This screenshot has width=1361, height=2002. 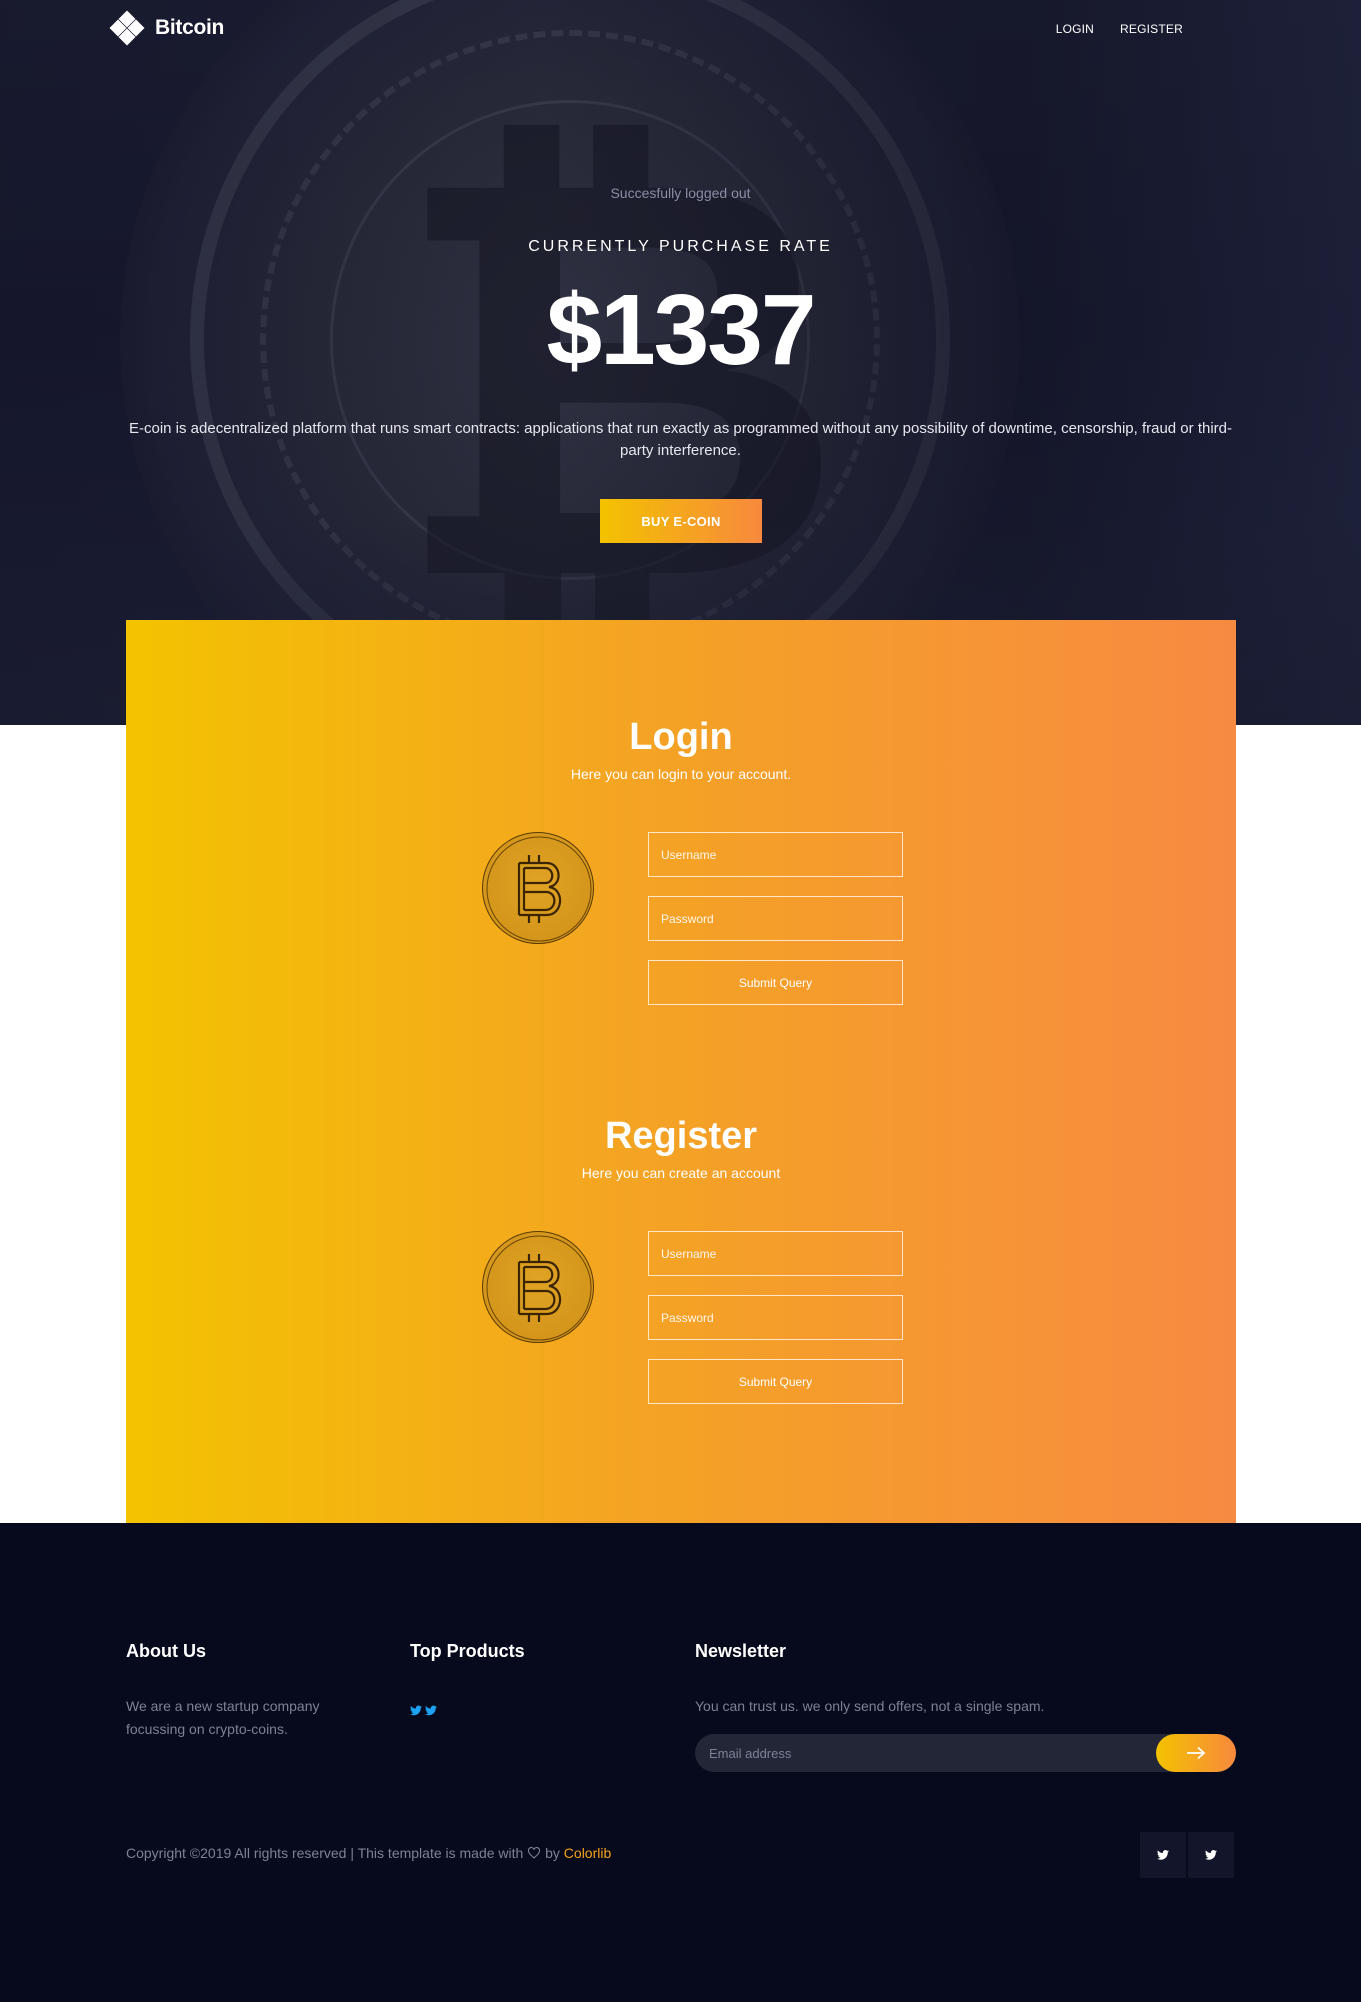 I want to click on brand-logo: Bitcoin, so click(x=167, y=28).